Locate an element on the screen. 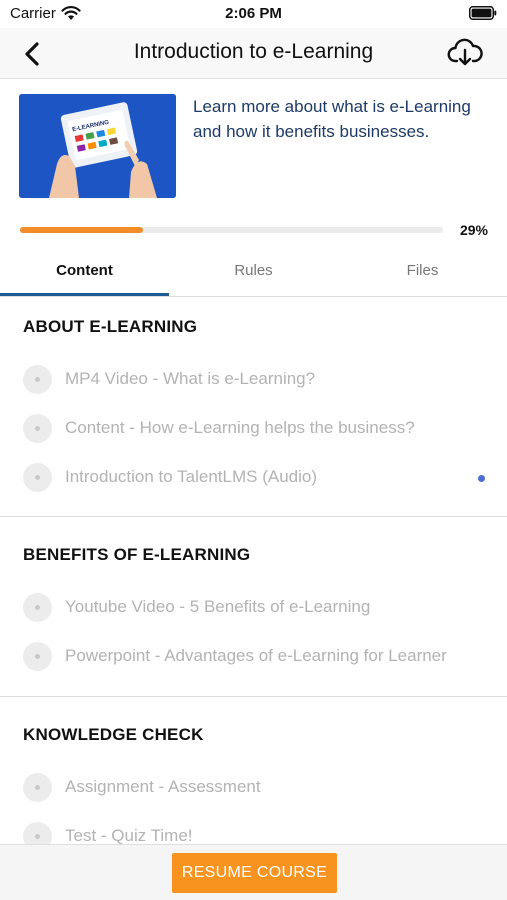  resume-course-button: RESUME COURSE is located at coordinates (254, 873).